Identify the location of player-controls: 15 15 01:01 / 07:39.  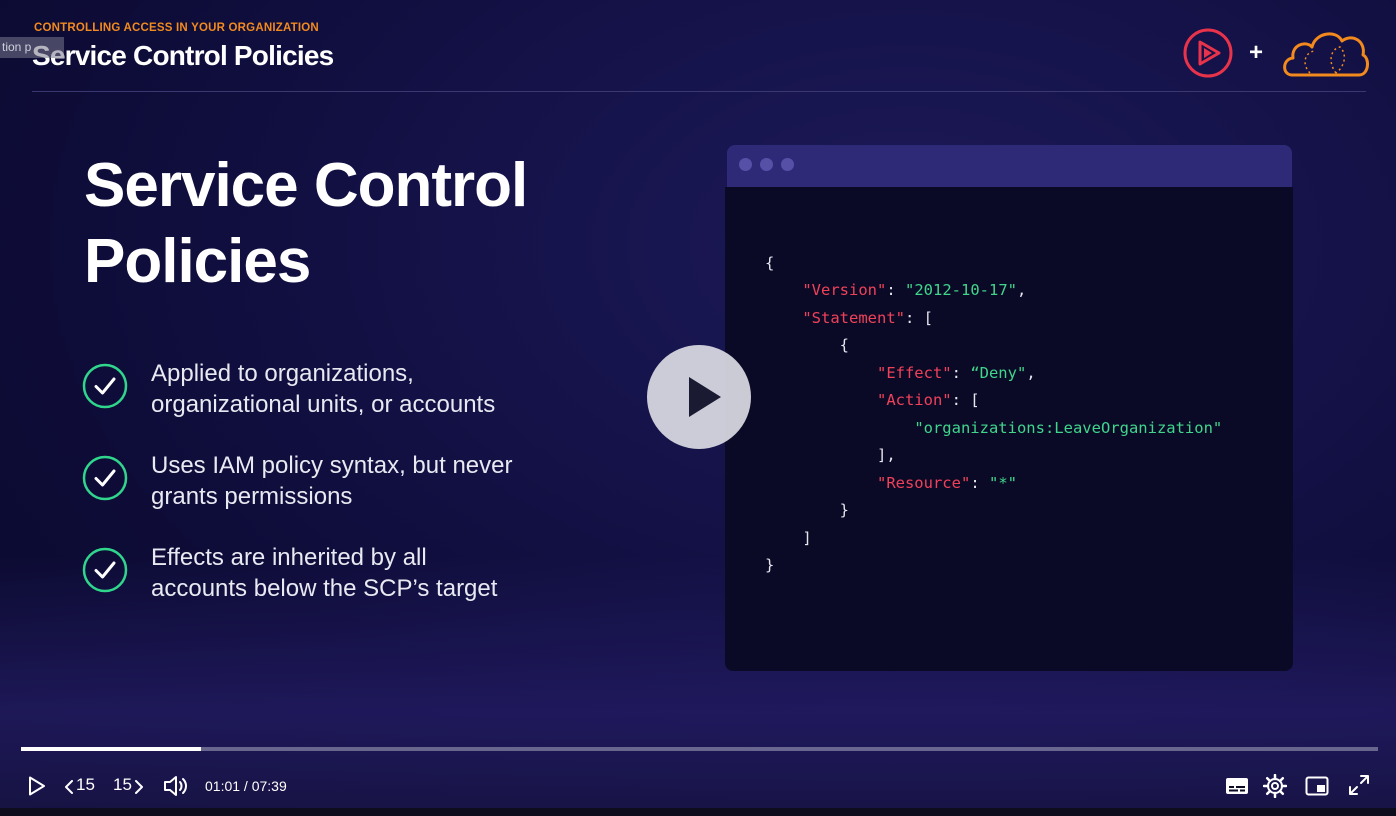
(698, 786).